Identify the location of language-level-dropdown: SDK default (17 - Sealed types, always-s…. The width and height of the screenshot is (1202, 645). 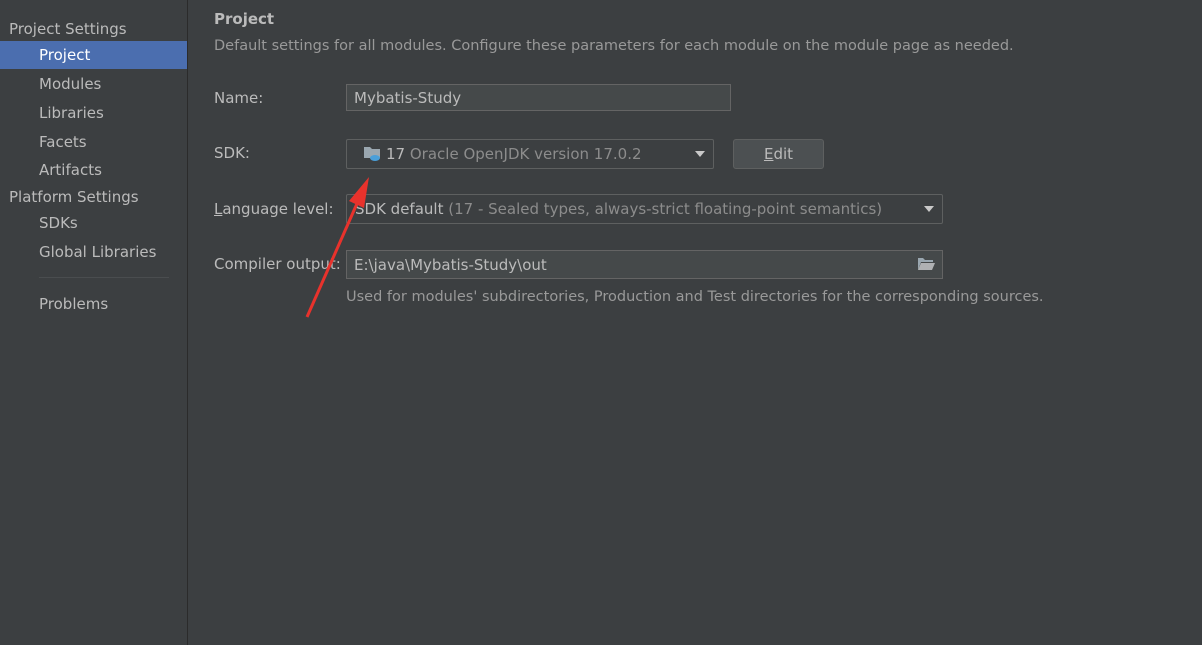
(644, 209).